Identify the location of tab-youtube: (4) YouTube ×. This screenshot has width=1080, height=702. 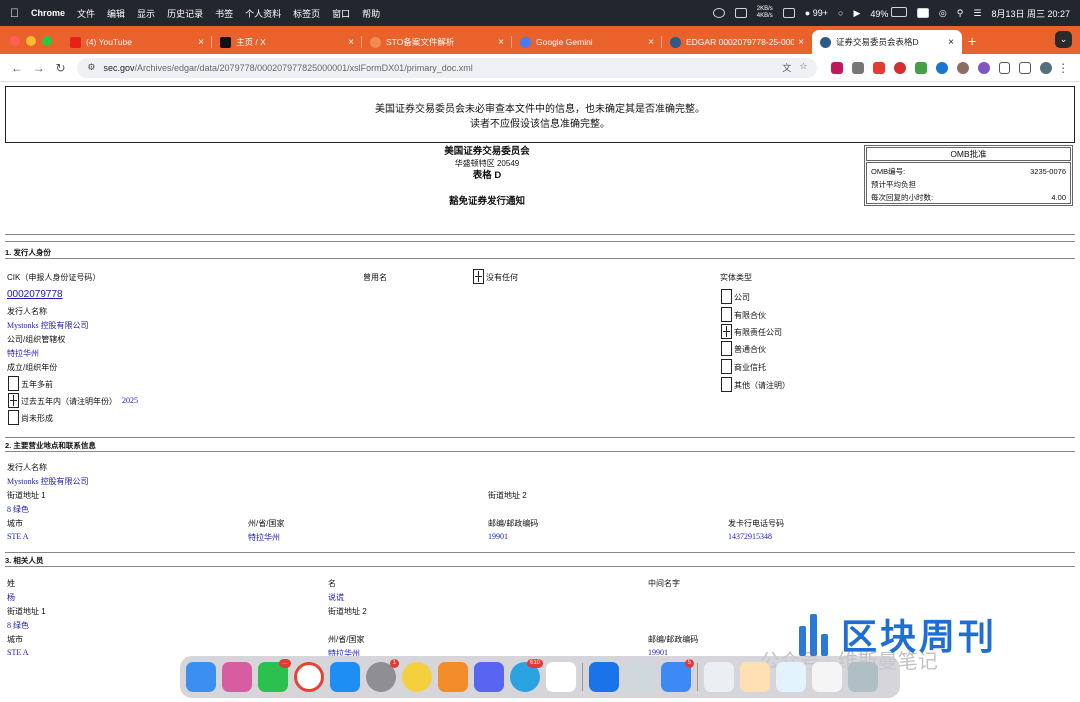
(137, 42).